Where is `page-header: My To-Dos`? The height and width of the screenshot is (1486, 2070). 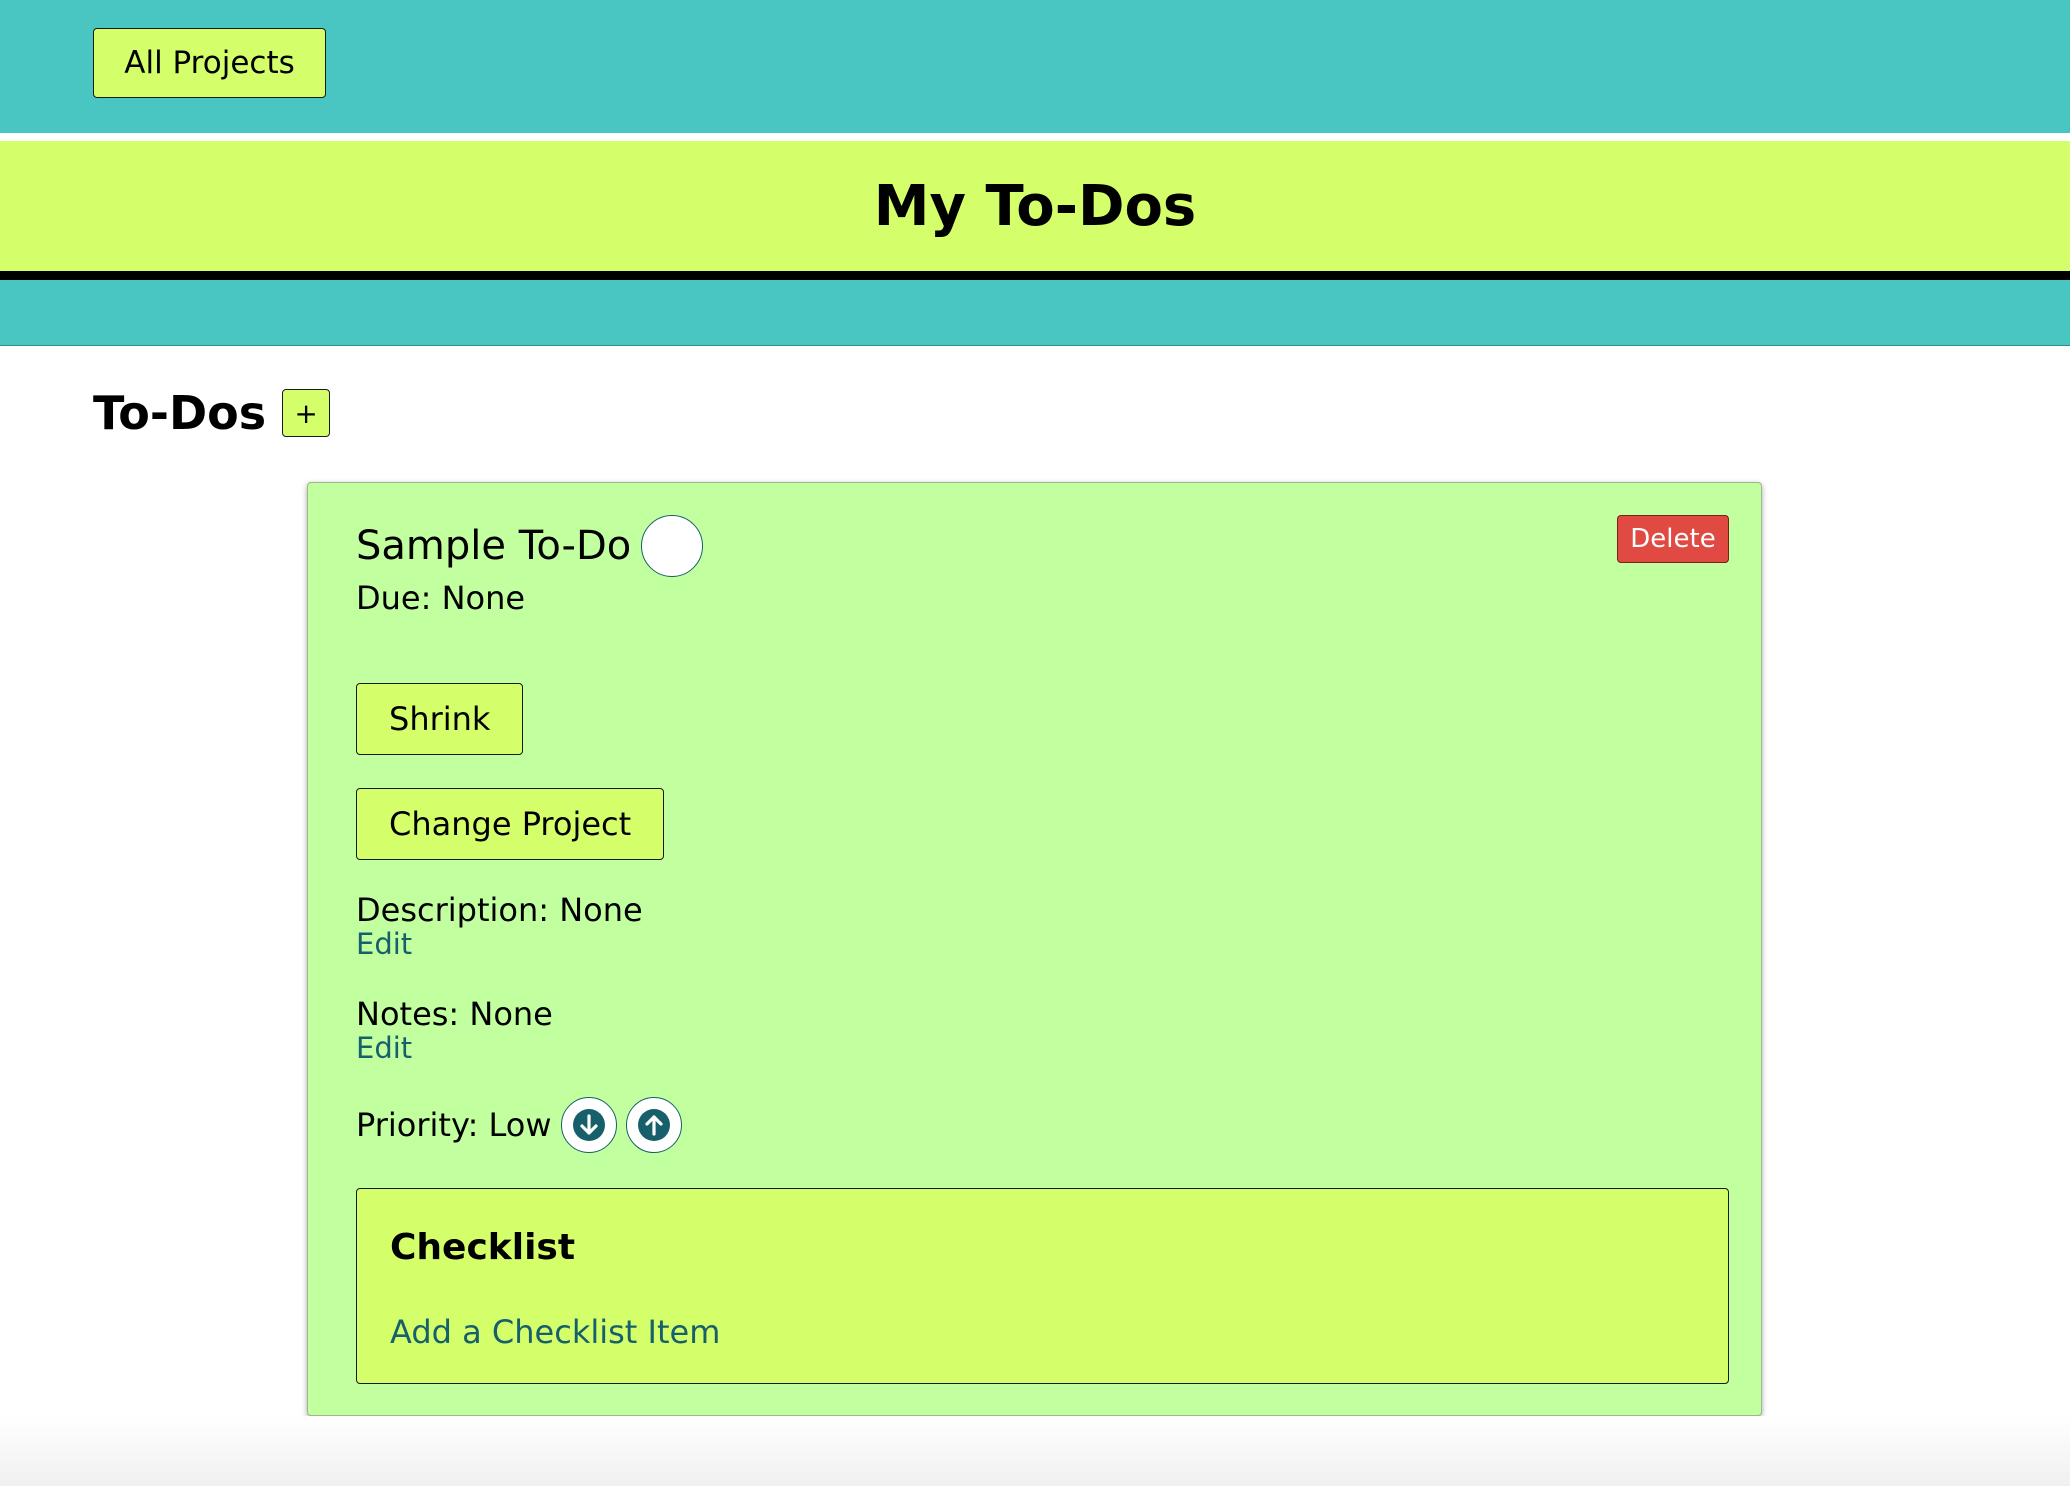
page-header: My To-Dos is located at coordinates (1035, 206).